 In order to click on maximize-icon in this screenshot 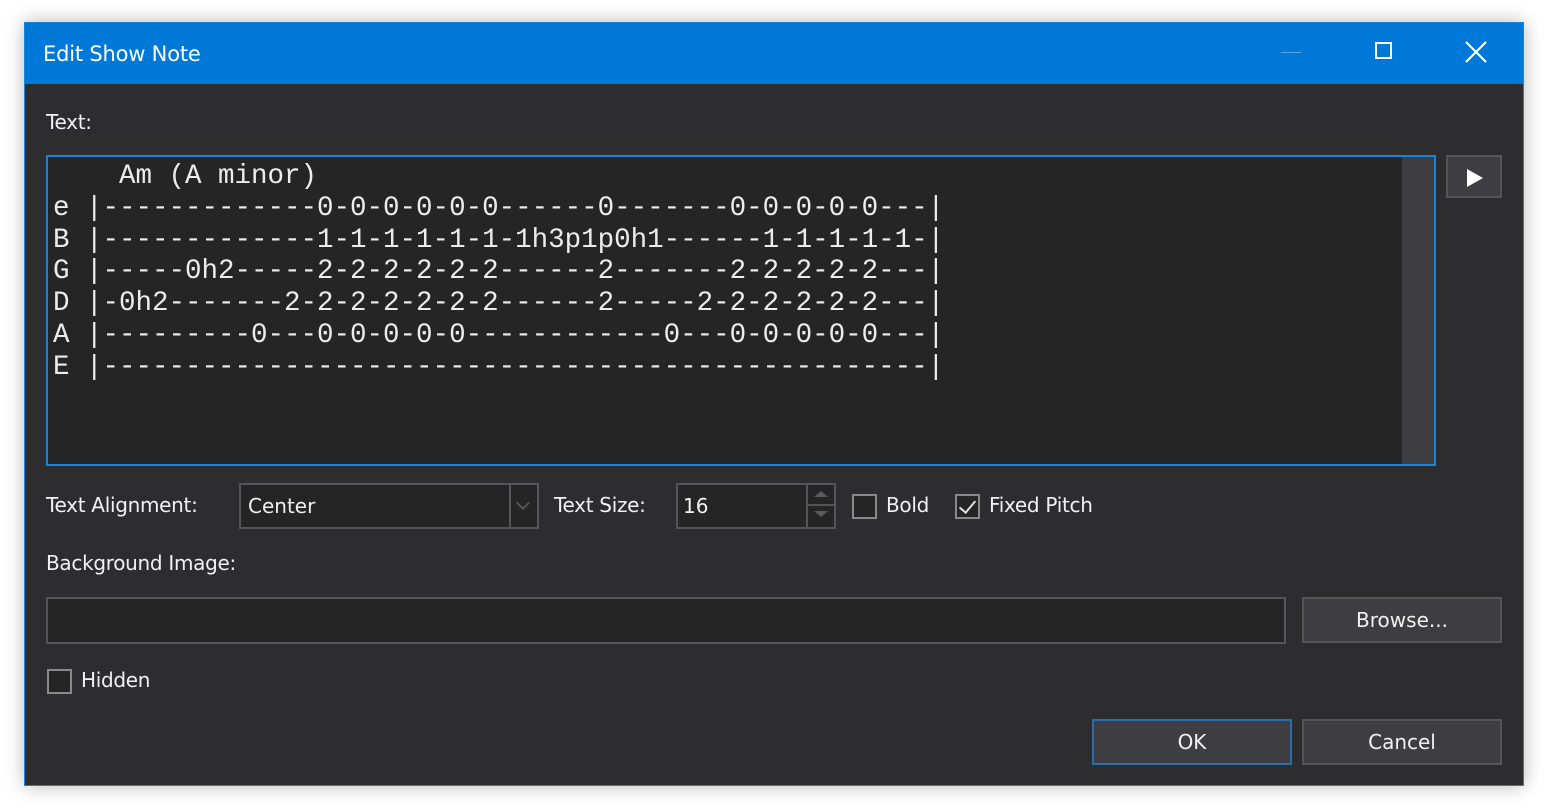, I will do `click(1383, 50)`.